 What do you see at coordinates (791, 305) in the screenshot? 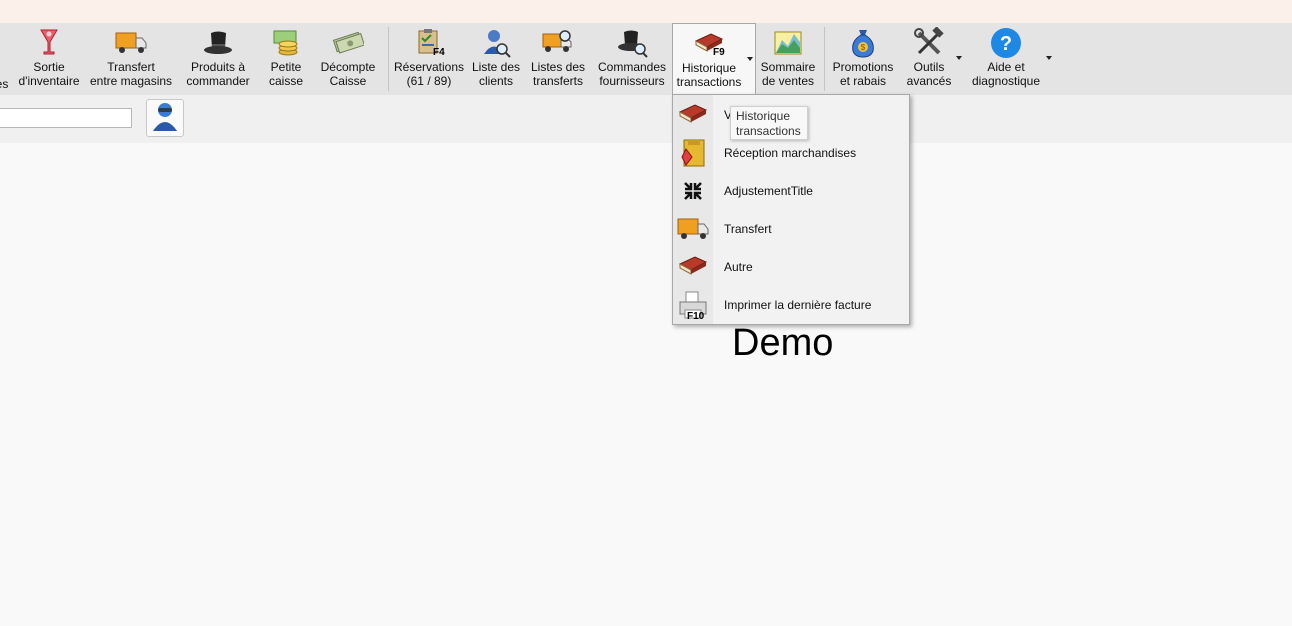
I see `menu-item-imprimer-derniere-facture: F10 Imprimer la dernière facture` at bounding box center [791, 305].